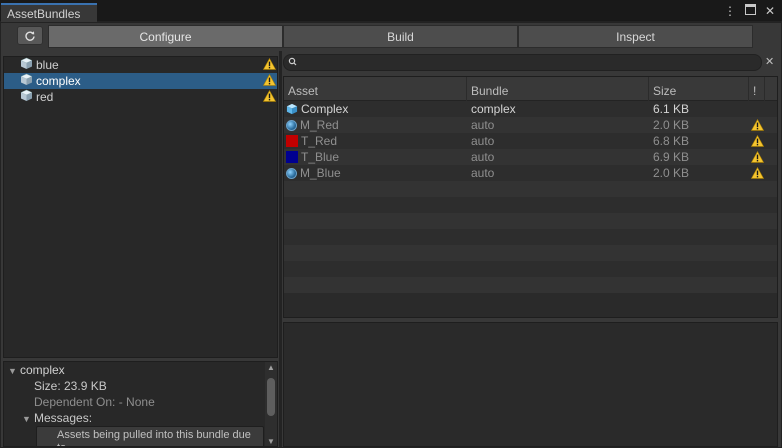 The image size is (782, 448). I want to click on bundle-item-label: complex, so click(58, 81).